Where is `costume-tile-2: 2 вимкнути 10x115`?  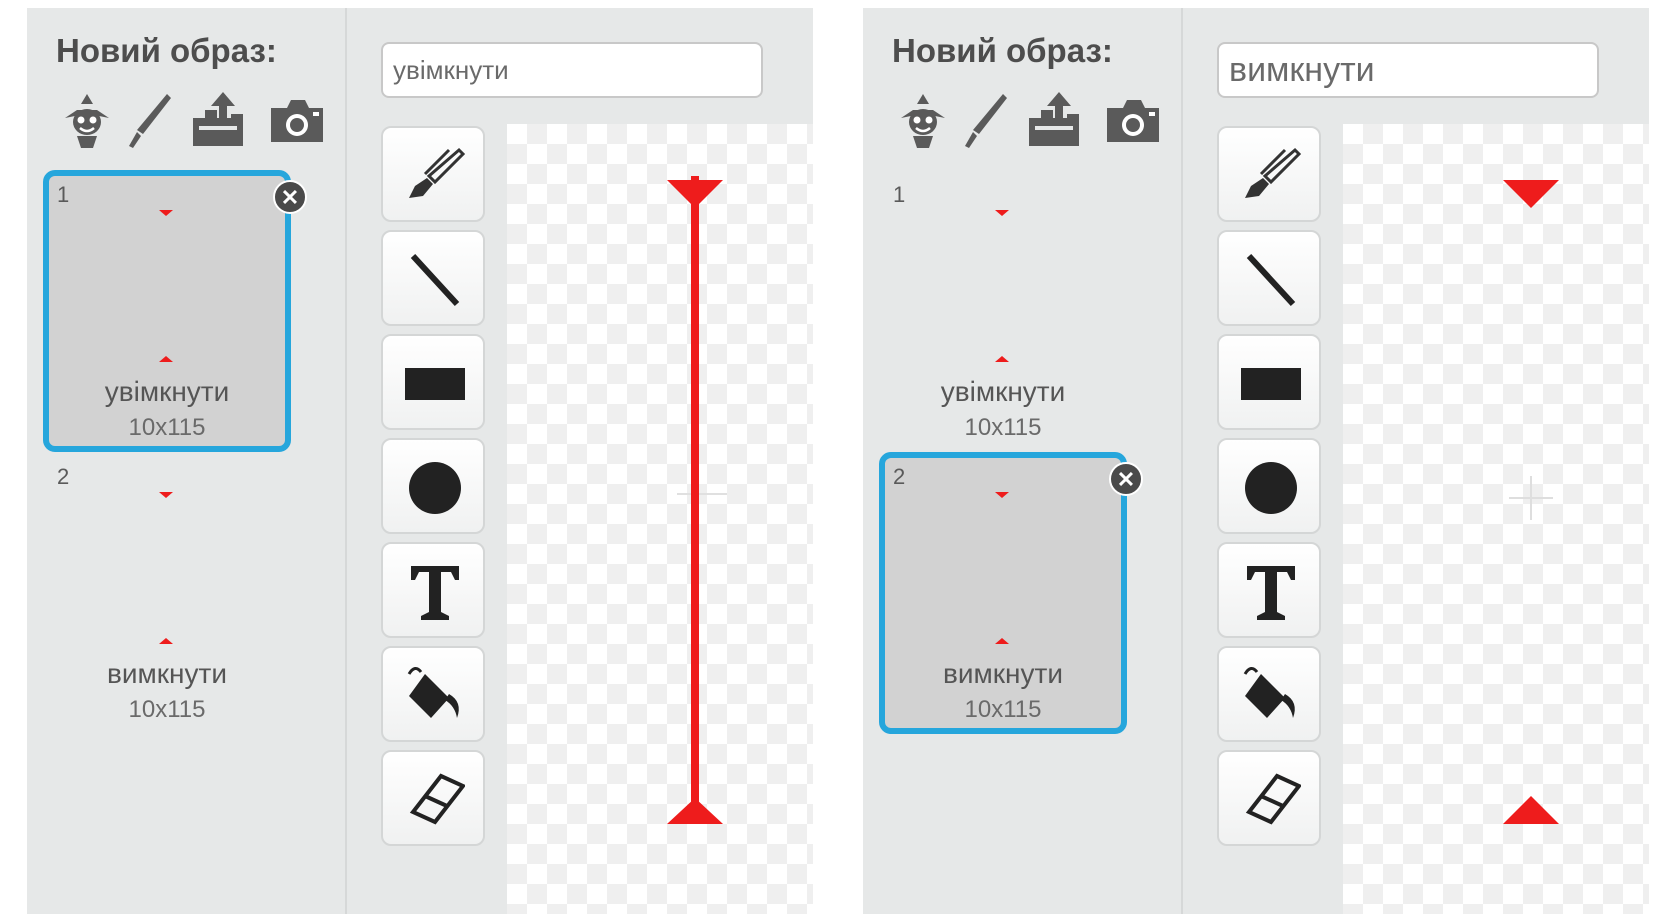 costume-tile-2: 2 вимкнути 10x115 is located at coordinates (167, 593).